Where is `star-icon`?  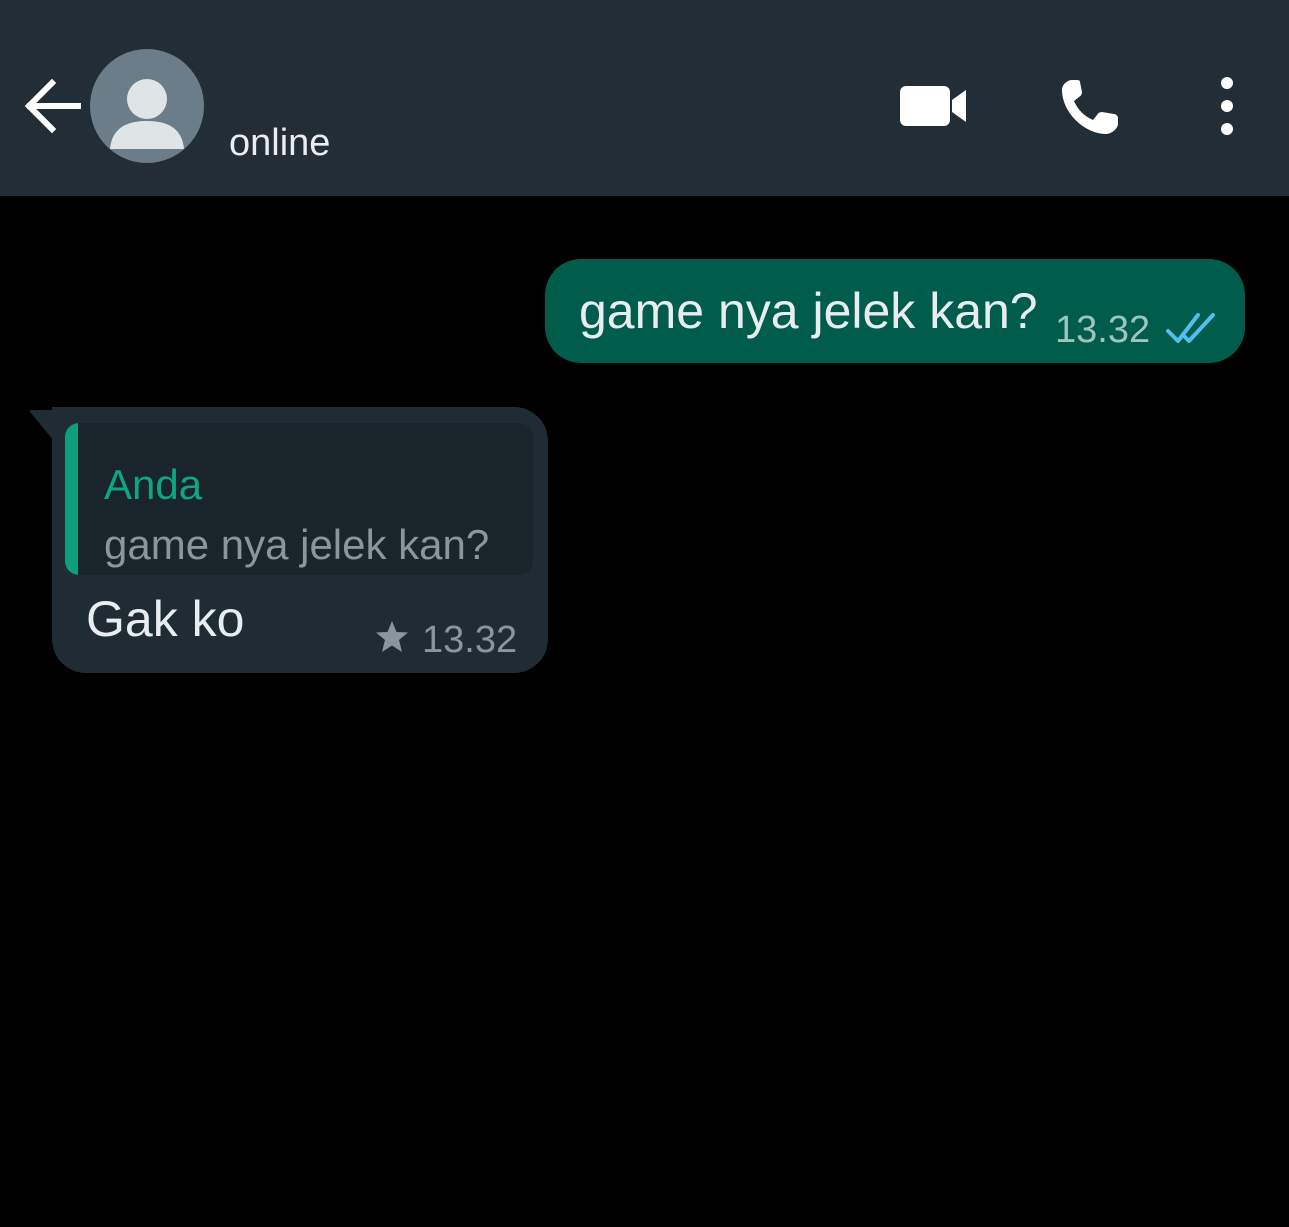
star-icon is located at coordinates (392, 637).